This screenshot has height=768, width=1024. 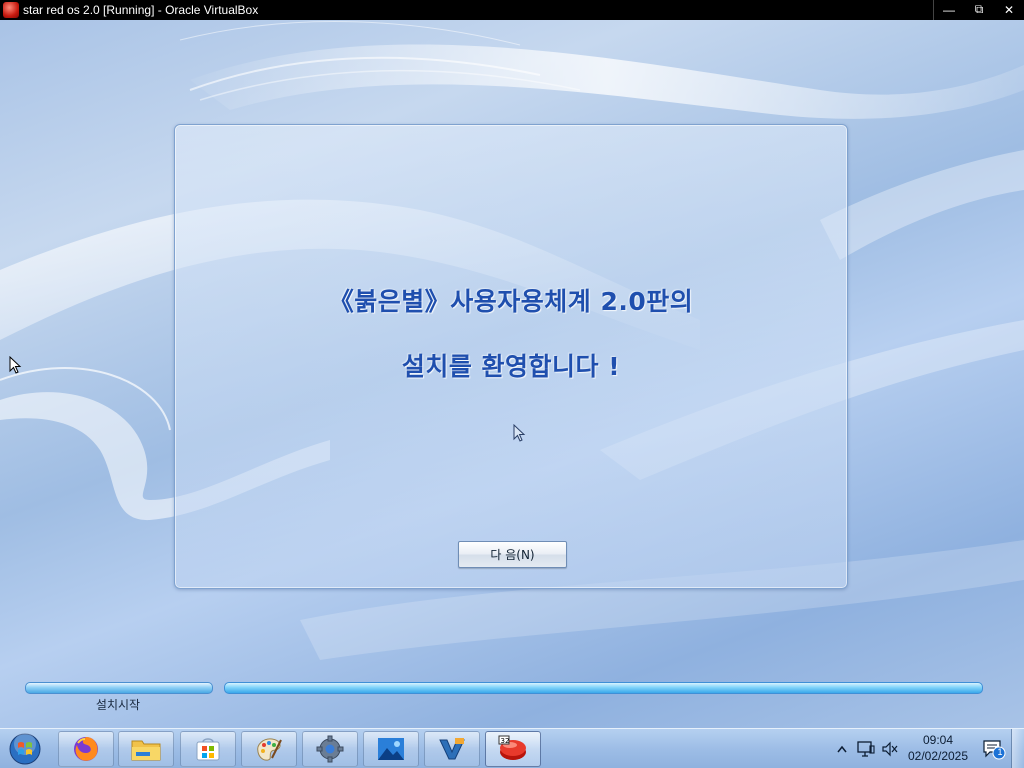 I want to click on step-progress-bar, so click(x=119, y=688).